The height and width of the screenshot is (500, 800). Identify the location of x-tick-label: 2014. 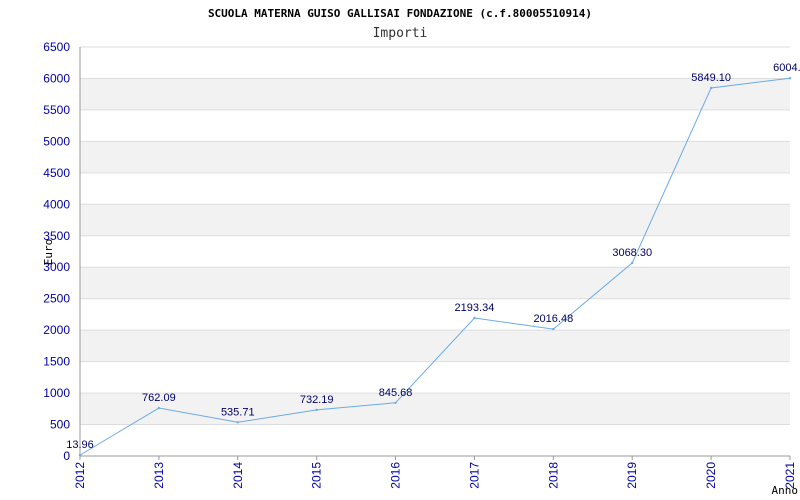
(238, 475).